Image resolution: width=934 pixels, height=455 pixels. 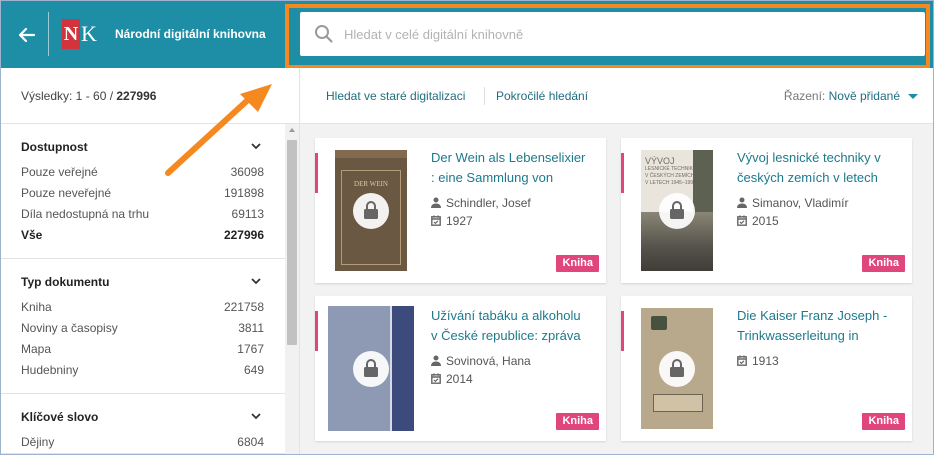 What do you see at coordinates (809, 157) in the screenshot?
I see `card-title-line: Vývoj lesnické techniky v` at bounding box center [809, 157].